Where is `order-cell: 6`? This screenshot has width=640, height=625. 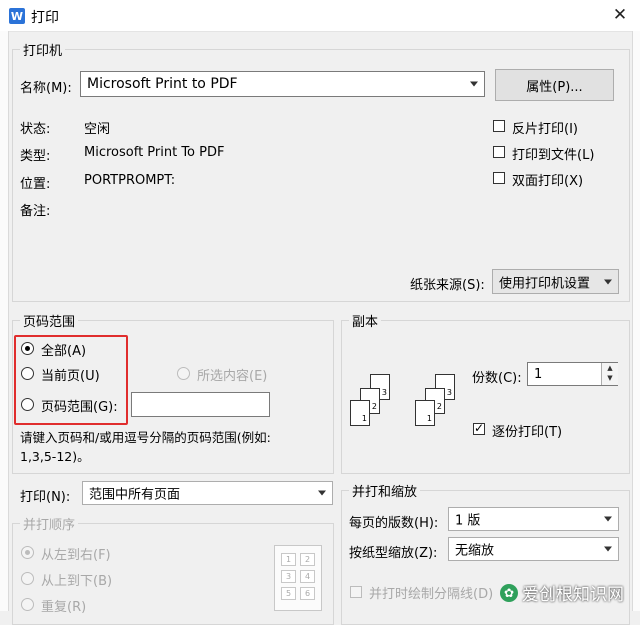
order-cell: 6 is located at coordinates (307, 593).